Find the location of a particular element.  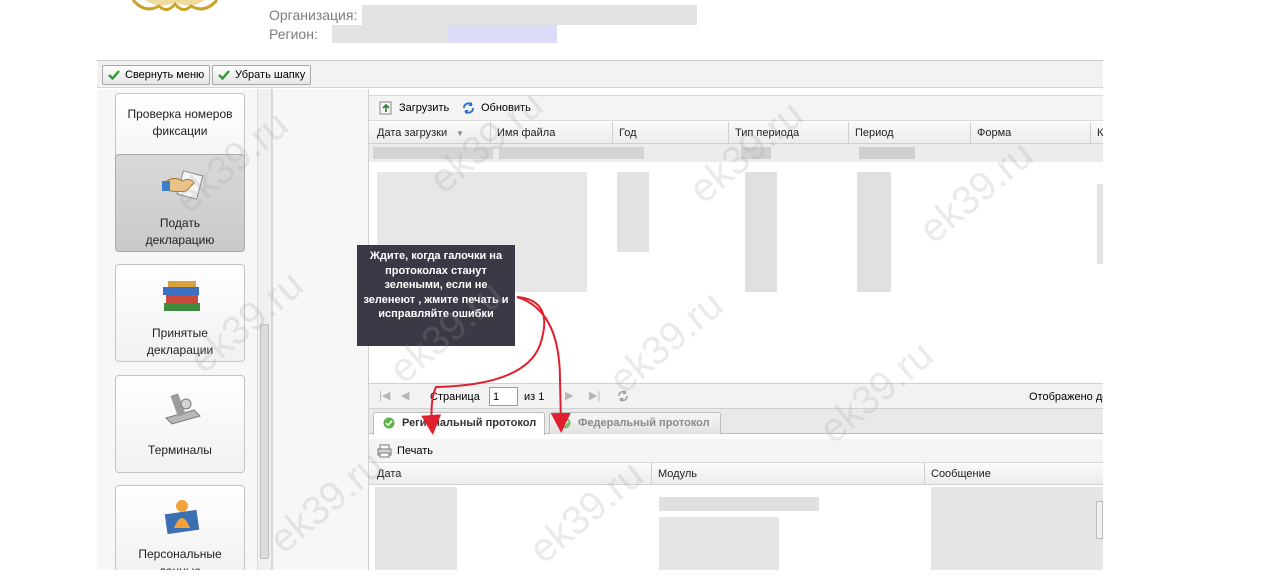

next-page-icon: ▶ is located at coordinates (569, 396).